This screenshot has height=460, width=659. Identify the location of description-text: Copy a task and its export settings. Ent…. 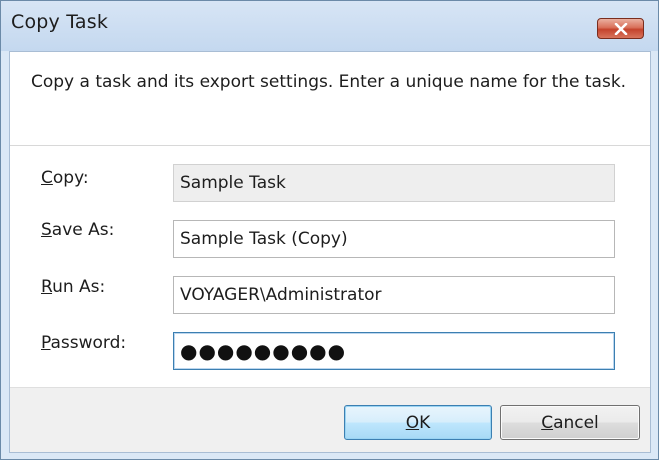
(329, 82).